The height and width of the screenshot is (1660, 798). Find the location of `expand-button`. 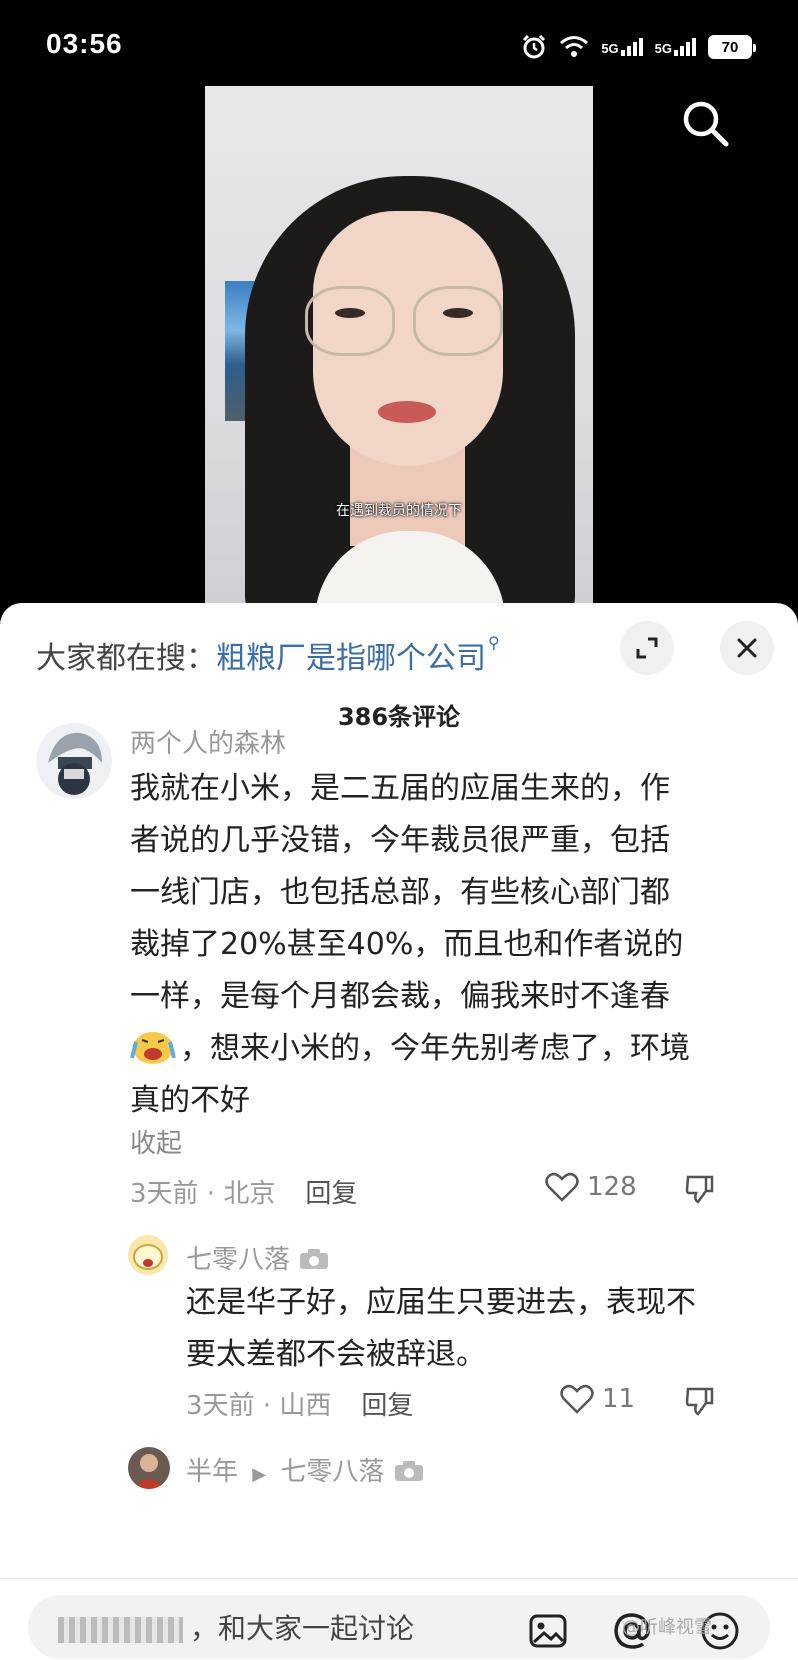

expand-button is located at coordinates (647, 648).